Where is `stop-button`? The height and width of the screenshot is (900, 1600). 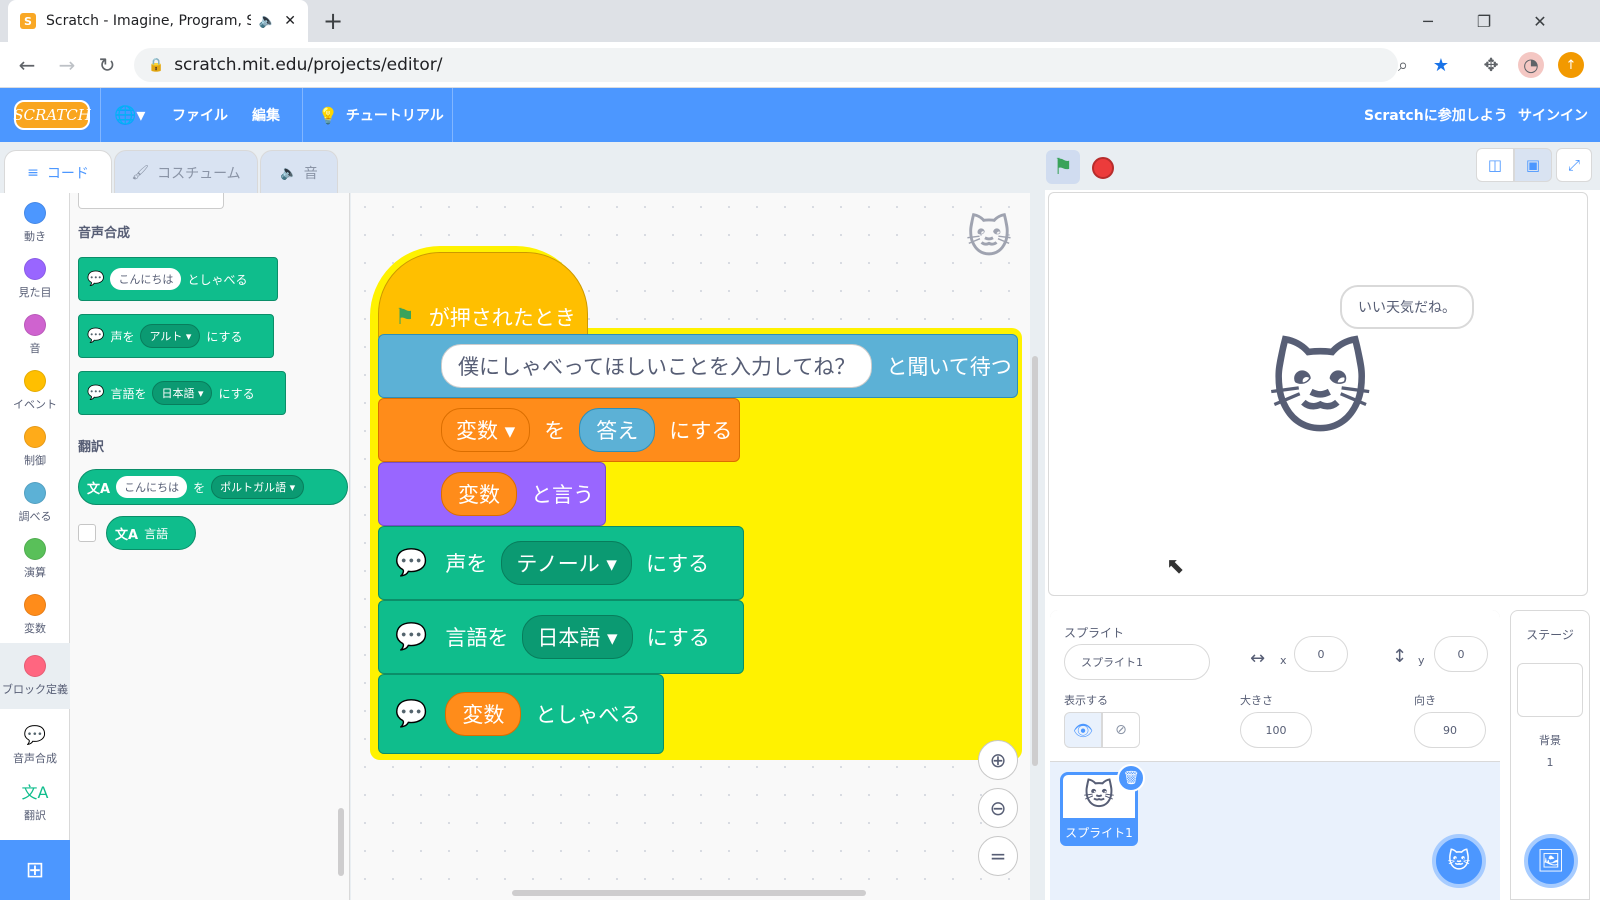 stop-button is located at coordinates (1103, 168).